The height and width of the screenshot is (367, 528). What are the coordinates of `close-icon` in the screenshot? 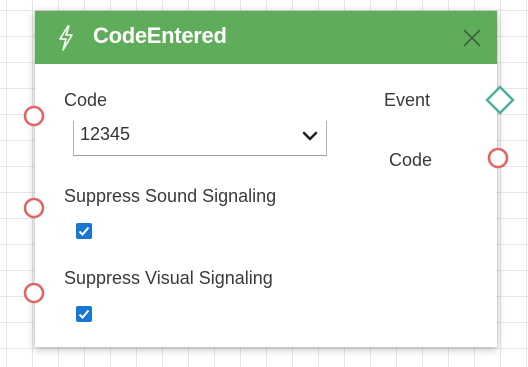 It's located at (472, 38).